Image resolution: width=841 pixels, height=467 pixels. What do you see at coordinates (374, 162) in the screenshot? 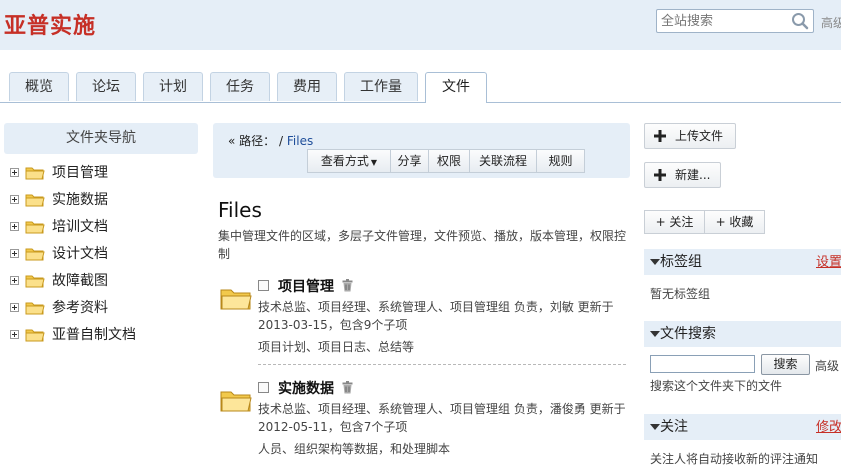
I see `caret-down-icon: ▼` at bounding box center [374, 162].